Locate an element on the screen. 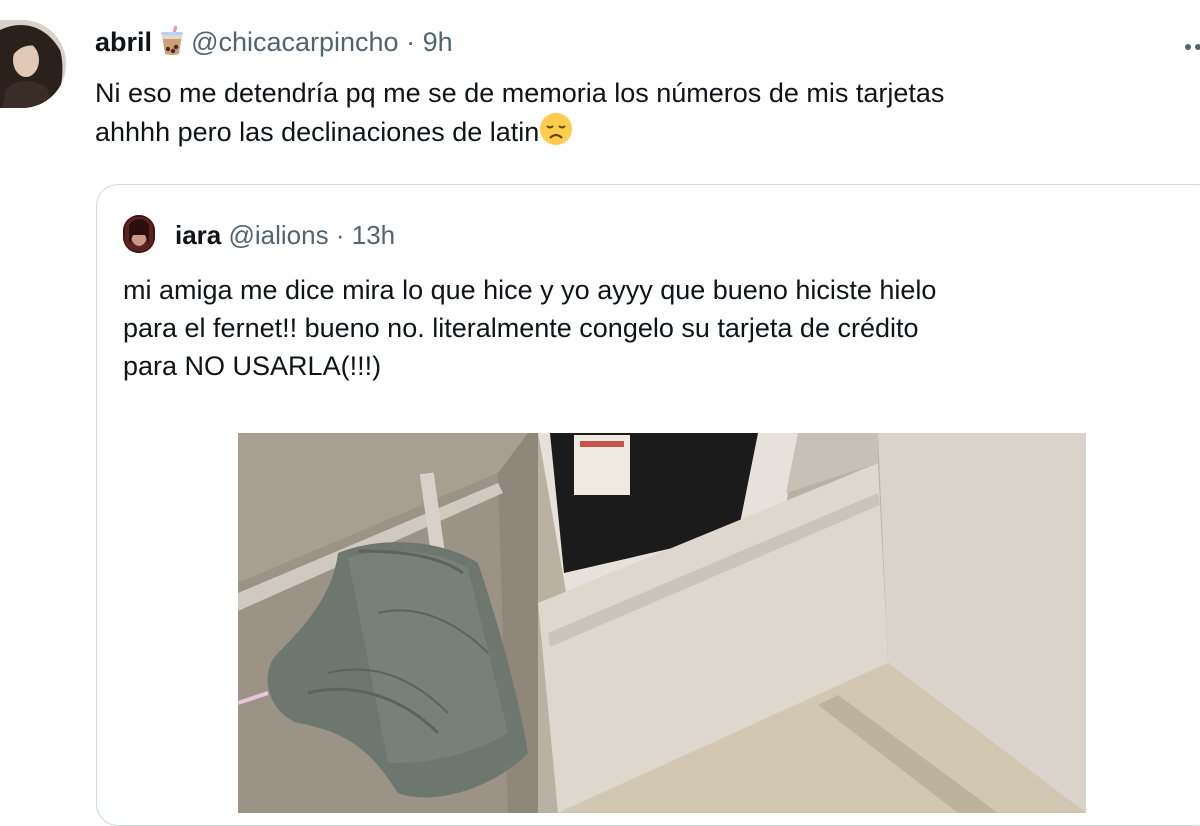 The width and height of the screenshot is (1200, 826). quoted-header: iara @ialions · 13h is located at coordinates (285, 235).